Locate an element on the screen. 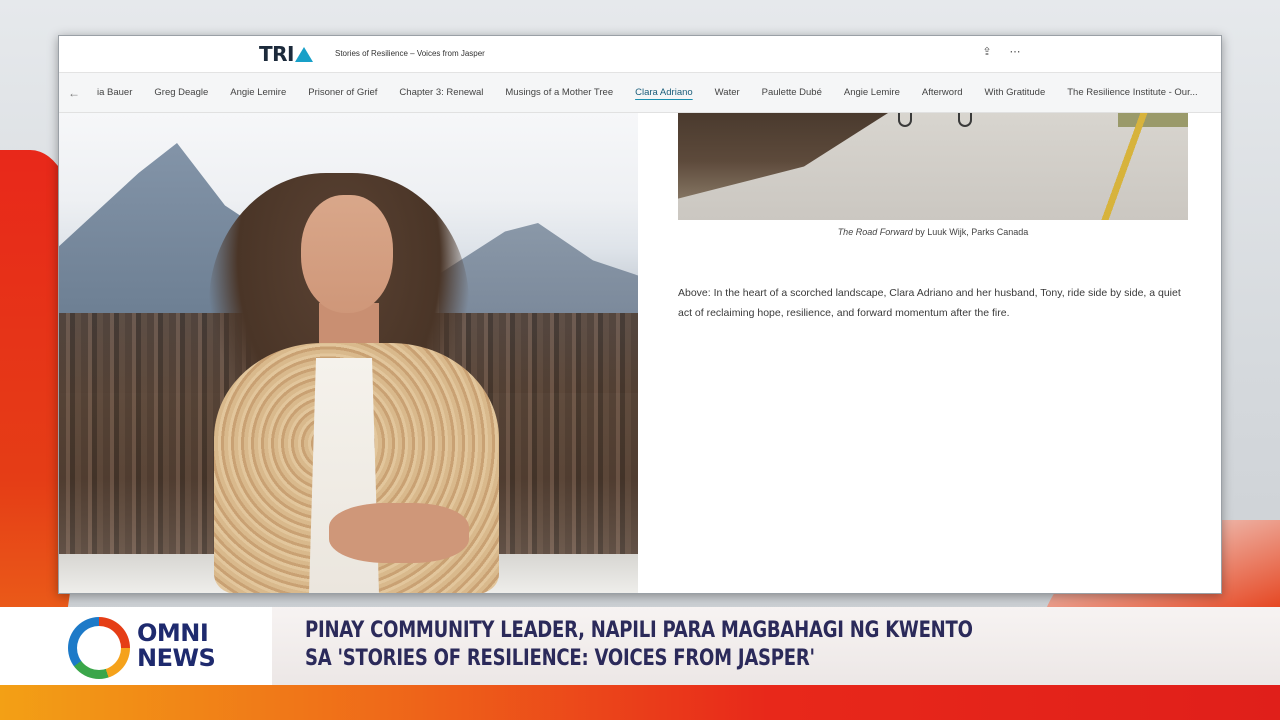  caption-credit: by Luuk Wijk, Parks Canada is located at coordinates (970, 232).